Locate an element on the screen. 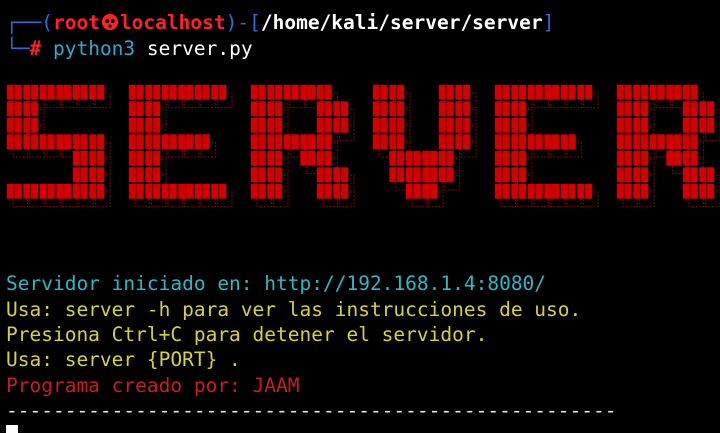 The width and height of the screenshot is (720, 433). prompt-dash: - is located at coordinates (243, 22).